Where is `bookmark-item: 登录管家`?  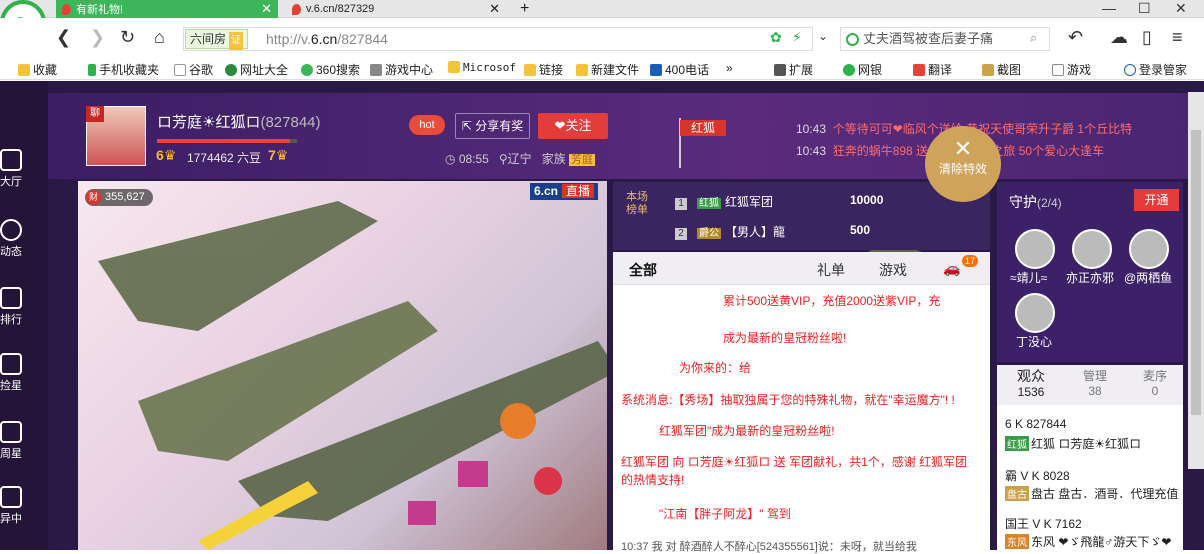
bookmark-item: 登录管家 is located at coordinates (1155, 69).